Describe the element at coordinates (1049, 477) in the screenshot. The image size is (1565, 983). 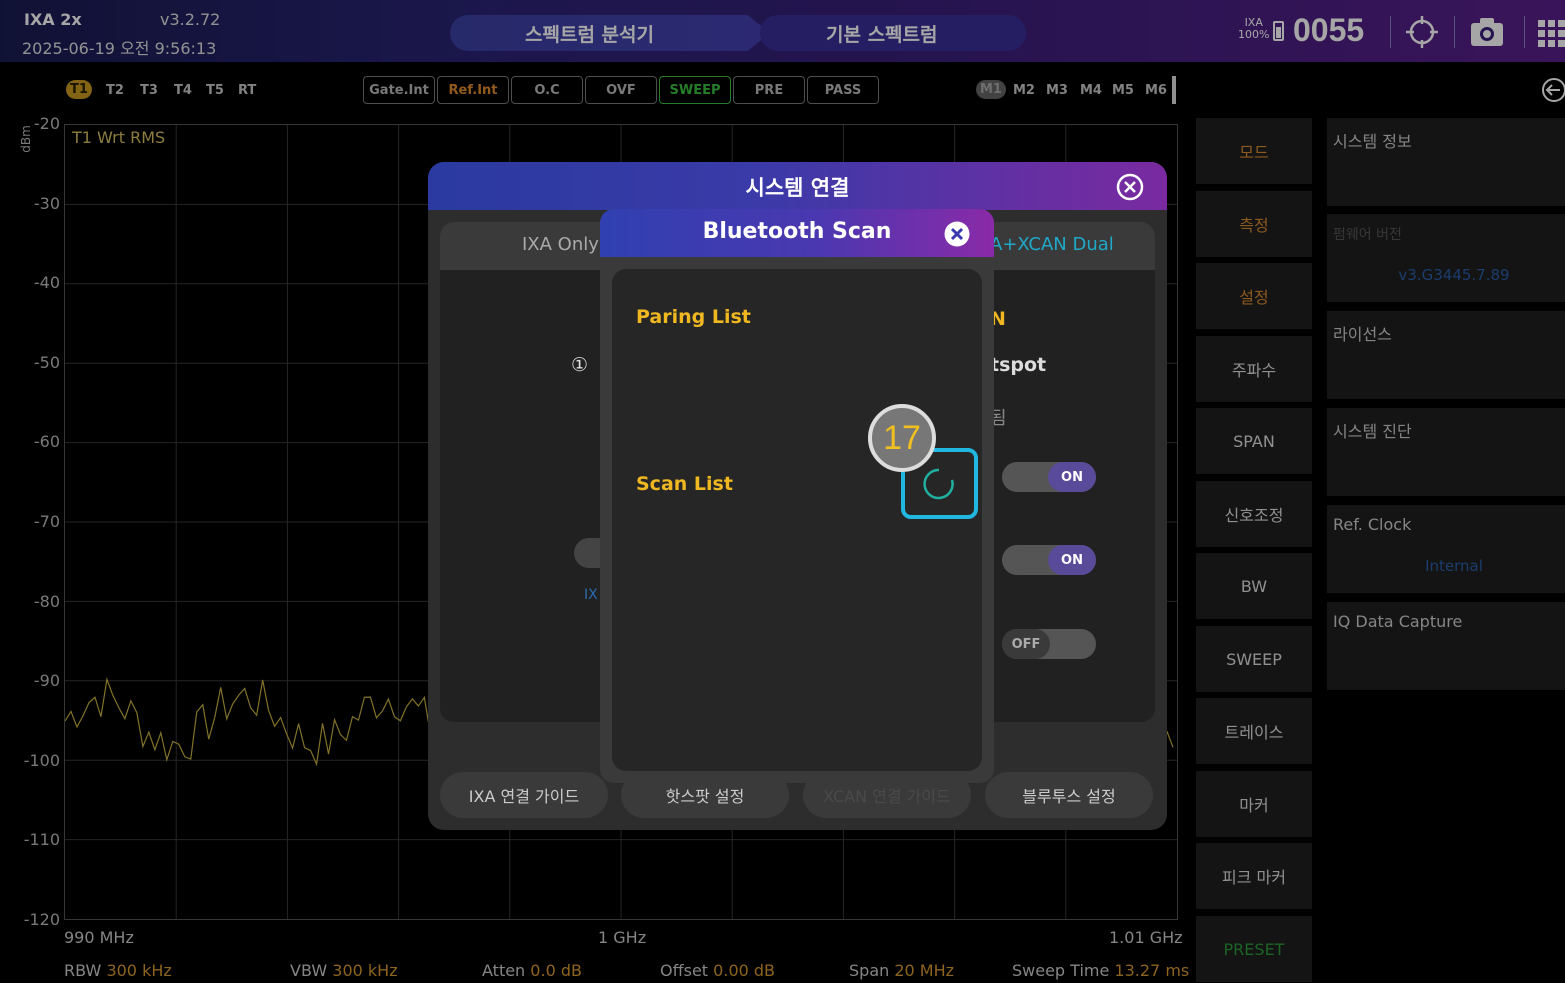
I see `toggle-switch-1: ON` at that location.